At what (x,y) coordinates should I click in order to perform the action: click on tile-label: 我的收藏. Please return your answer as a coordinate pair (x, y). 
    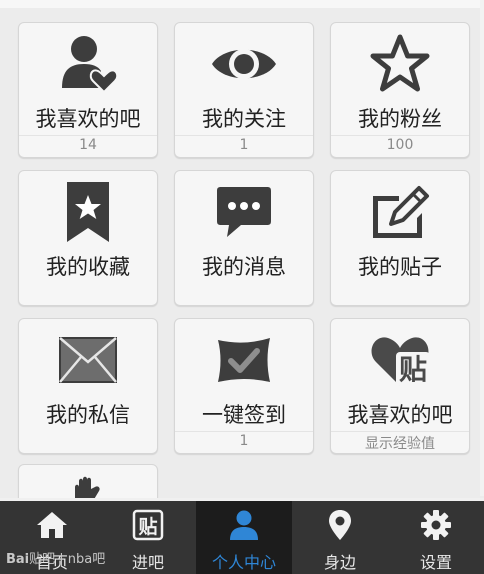
    Looking at the image, I should click on (88, 267).